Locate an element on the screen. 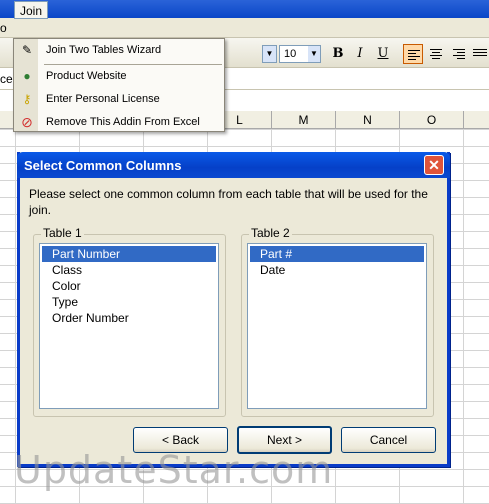 The width and height of the screenshot is (489, 504). merge-center-button is located at coordinates (480, 54).